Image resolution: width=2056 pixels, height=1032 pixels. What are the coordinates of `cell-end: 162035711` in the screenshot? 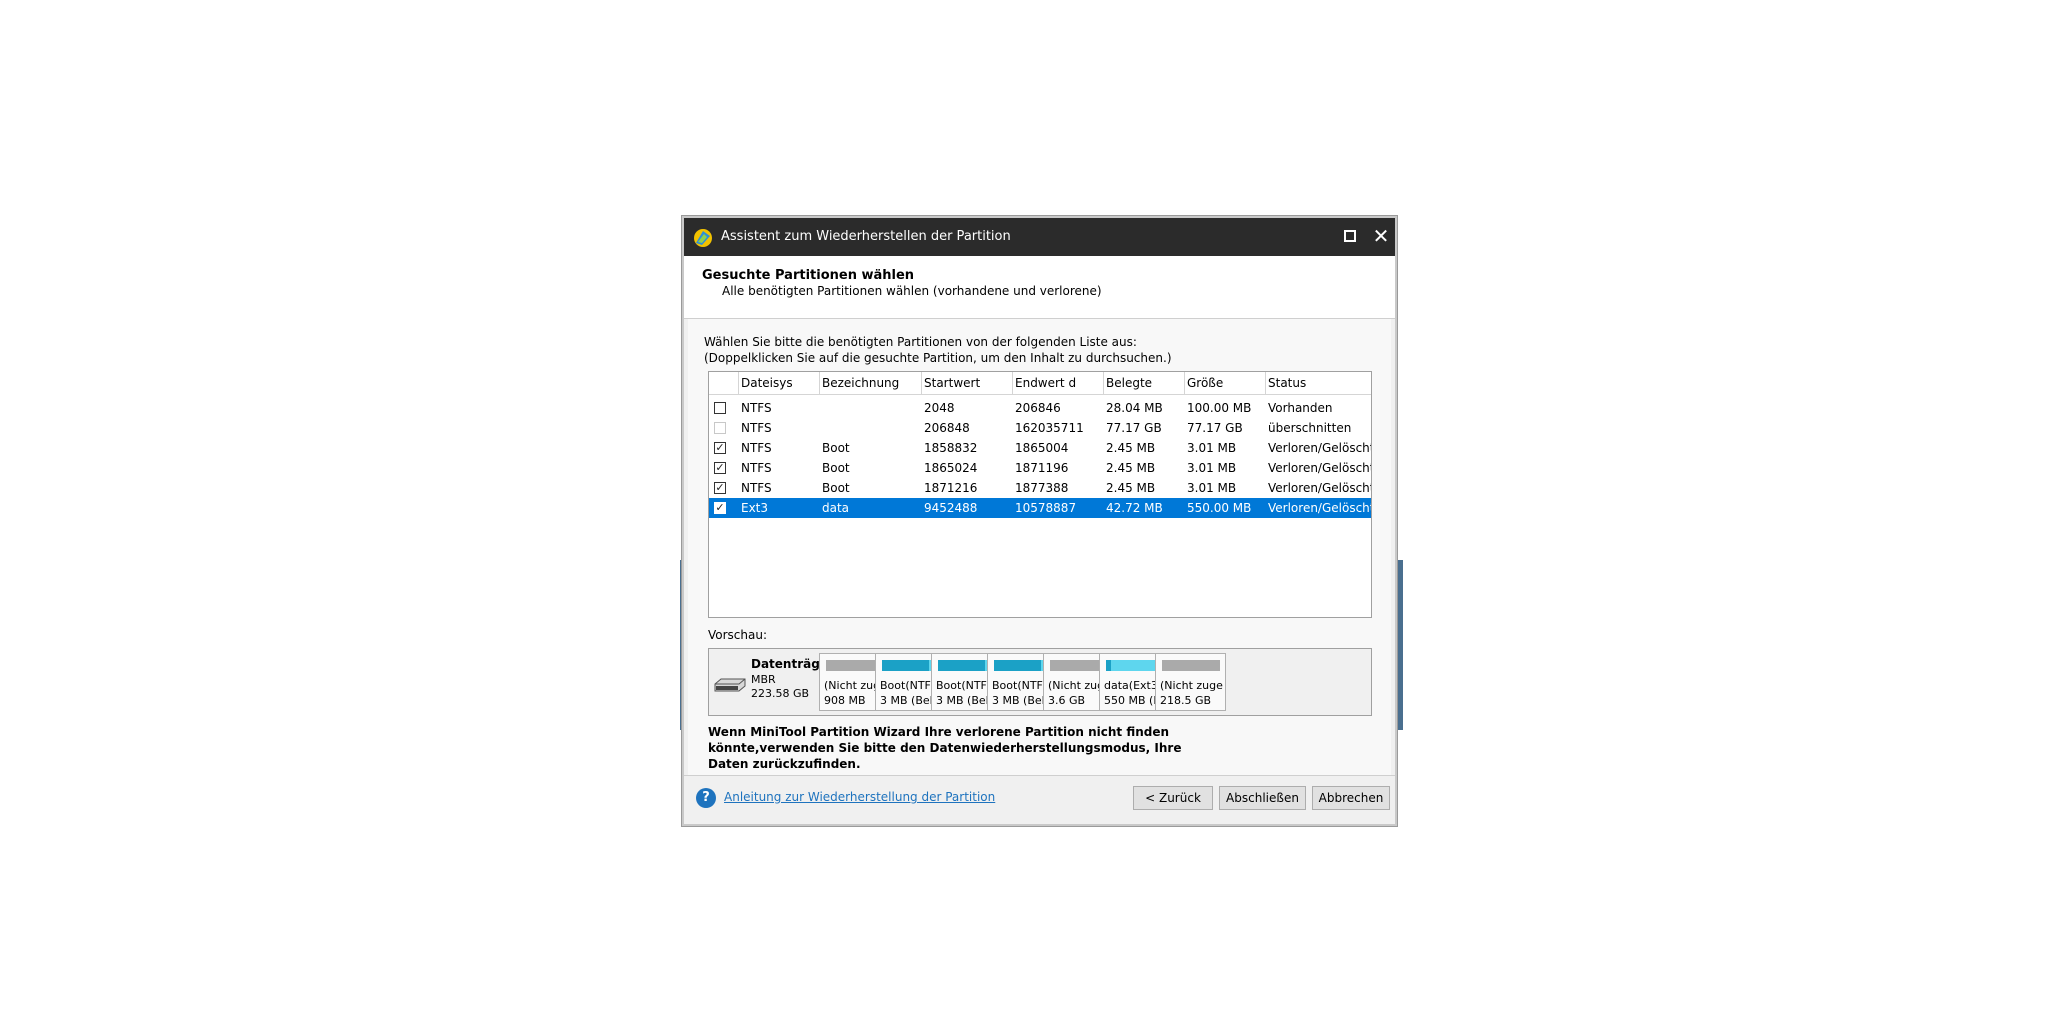 It's located at (1049, 428).